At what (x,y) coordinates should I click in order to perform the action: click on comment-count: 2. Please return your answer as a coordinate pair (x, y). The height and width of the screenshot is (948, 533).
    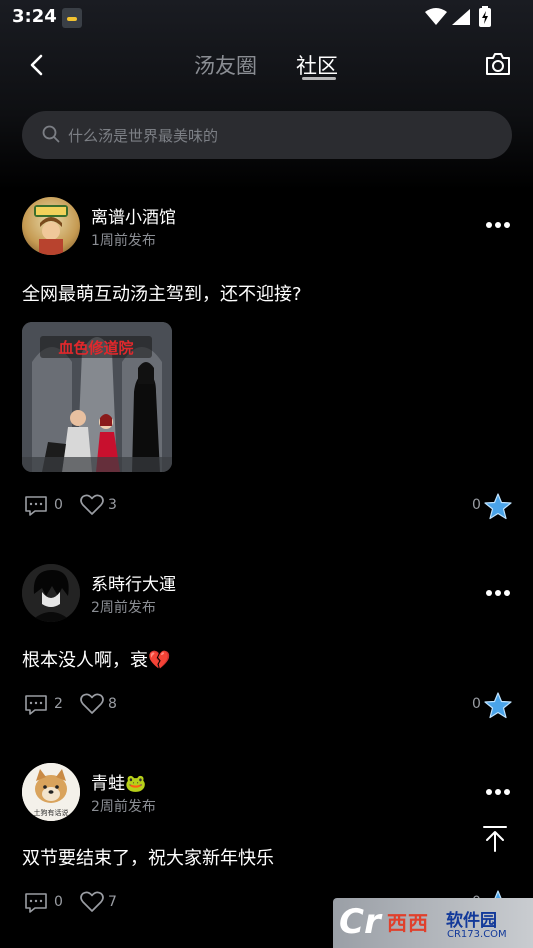
    Looking at the image, I should click on (58, 704).